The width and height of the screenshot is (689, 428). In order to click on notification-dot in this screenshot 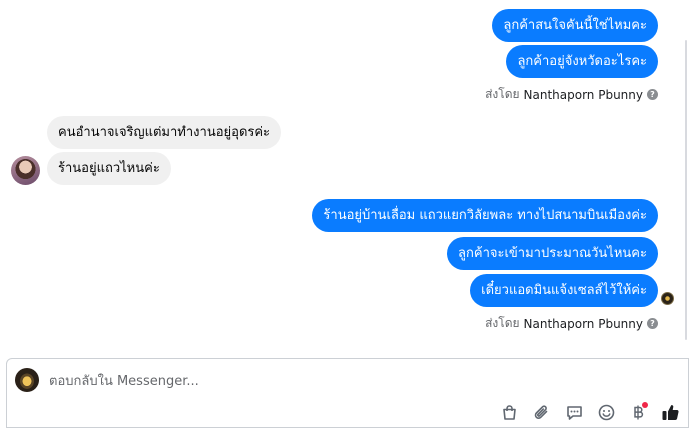, I will do `click(645, 405)`.